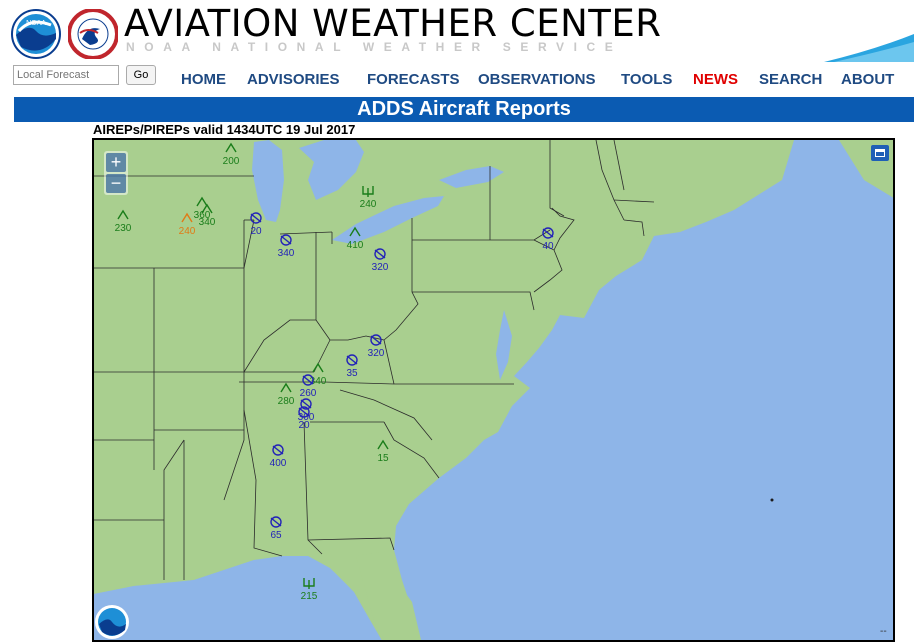 The height and width of the screenshot is (643, 914). What do you see at coordinates (278, 463) in the screenshot?
I see `report-altitude-label: 400` at bounding box center [278, 463].